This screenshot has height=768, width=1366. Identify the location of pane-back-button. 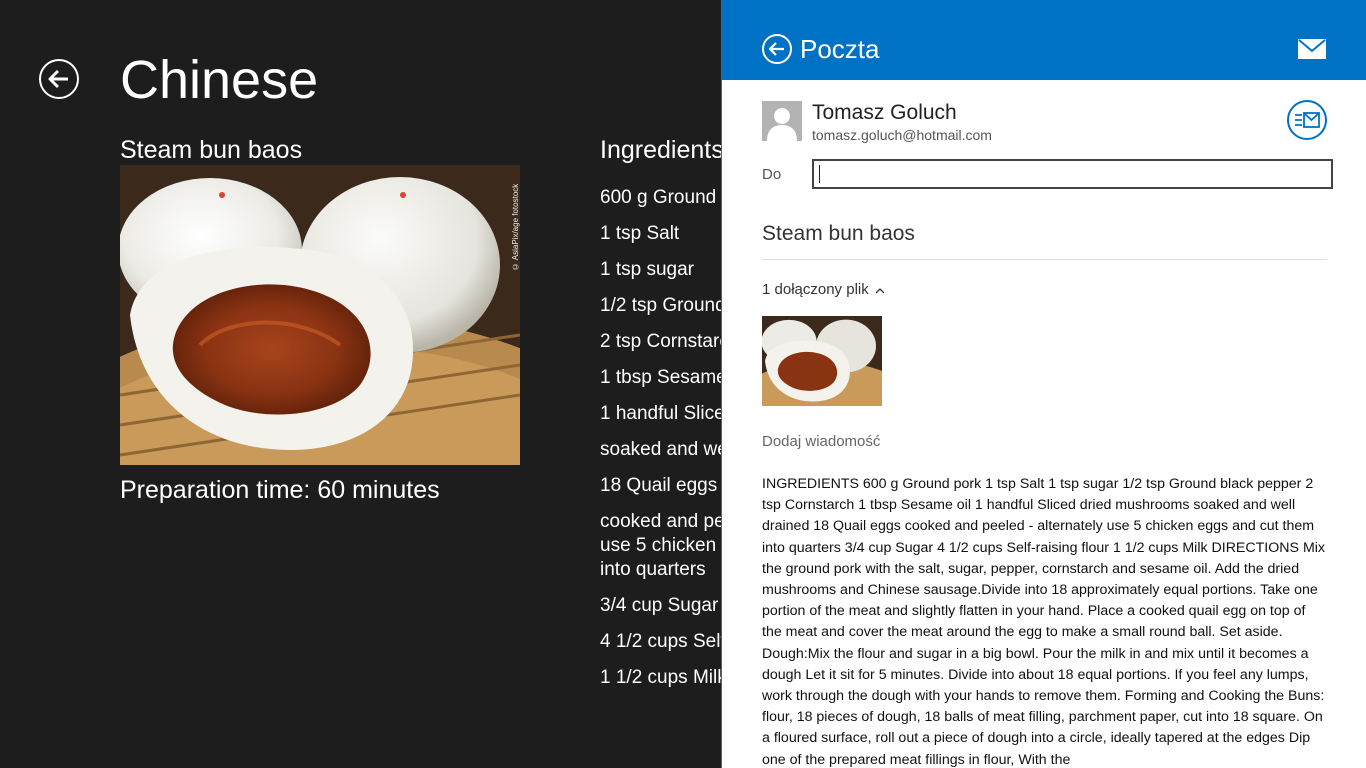
(777, 49).